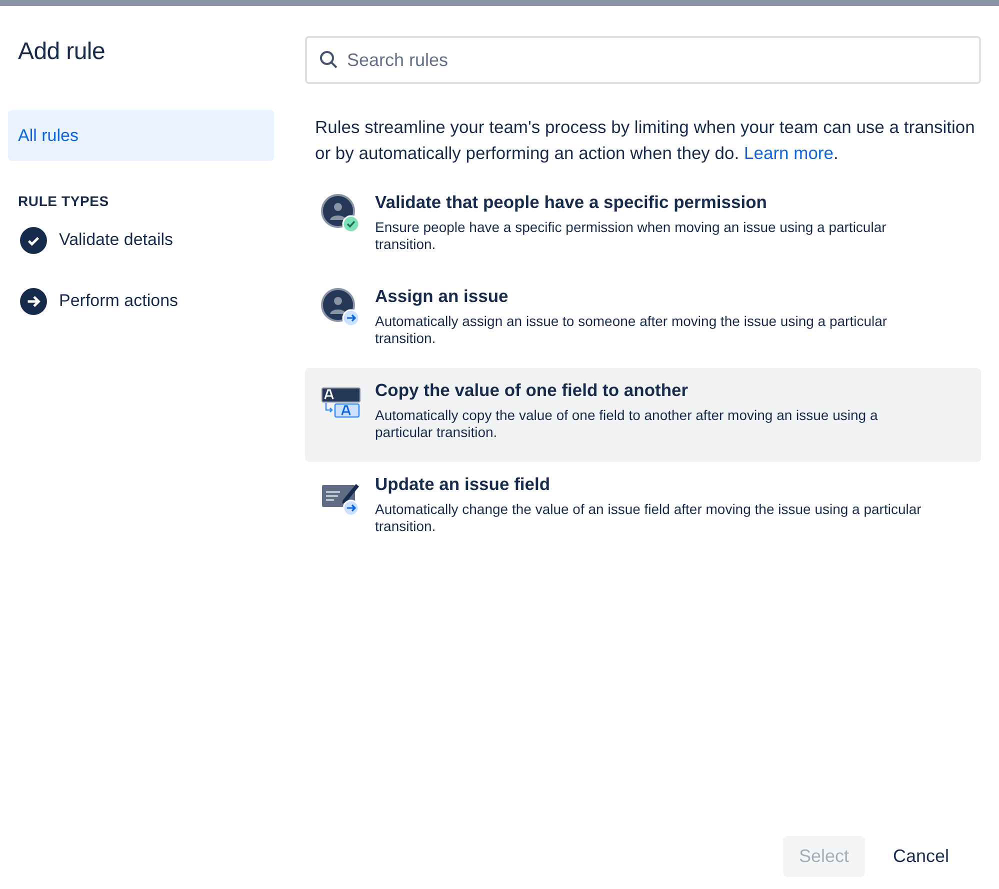 This screenshot has height=889, width=999. Describe the element at coordinates (920, 856) in the screenshot. I see `cancel-button: Cancel` at that location.